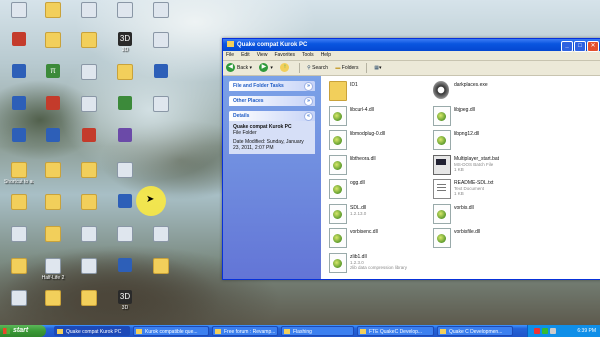  I want to click on back-button: ◀ Back ▾, so click(239, 68).